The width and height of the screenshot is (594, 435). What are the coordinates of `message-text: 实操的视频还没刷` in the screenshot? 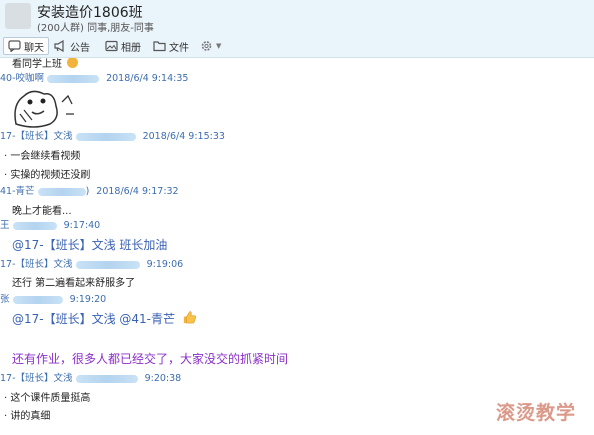 It's located at (50, 175).